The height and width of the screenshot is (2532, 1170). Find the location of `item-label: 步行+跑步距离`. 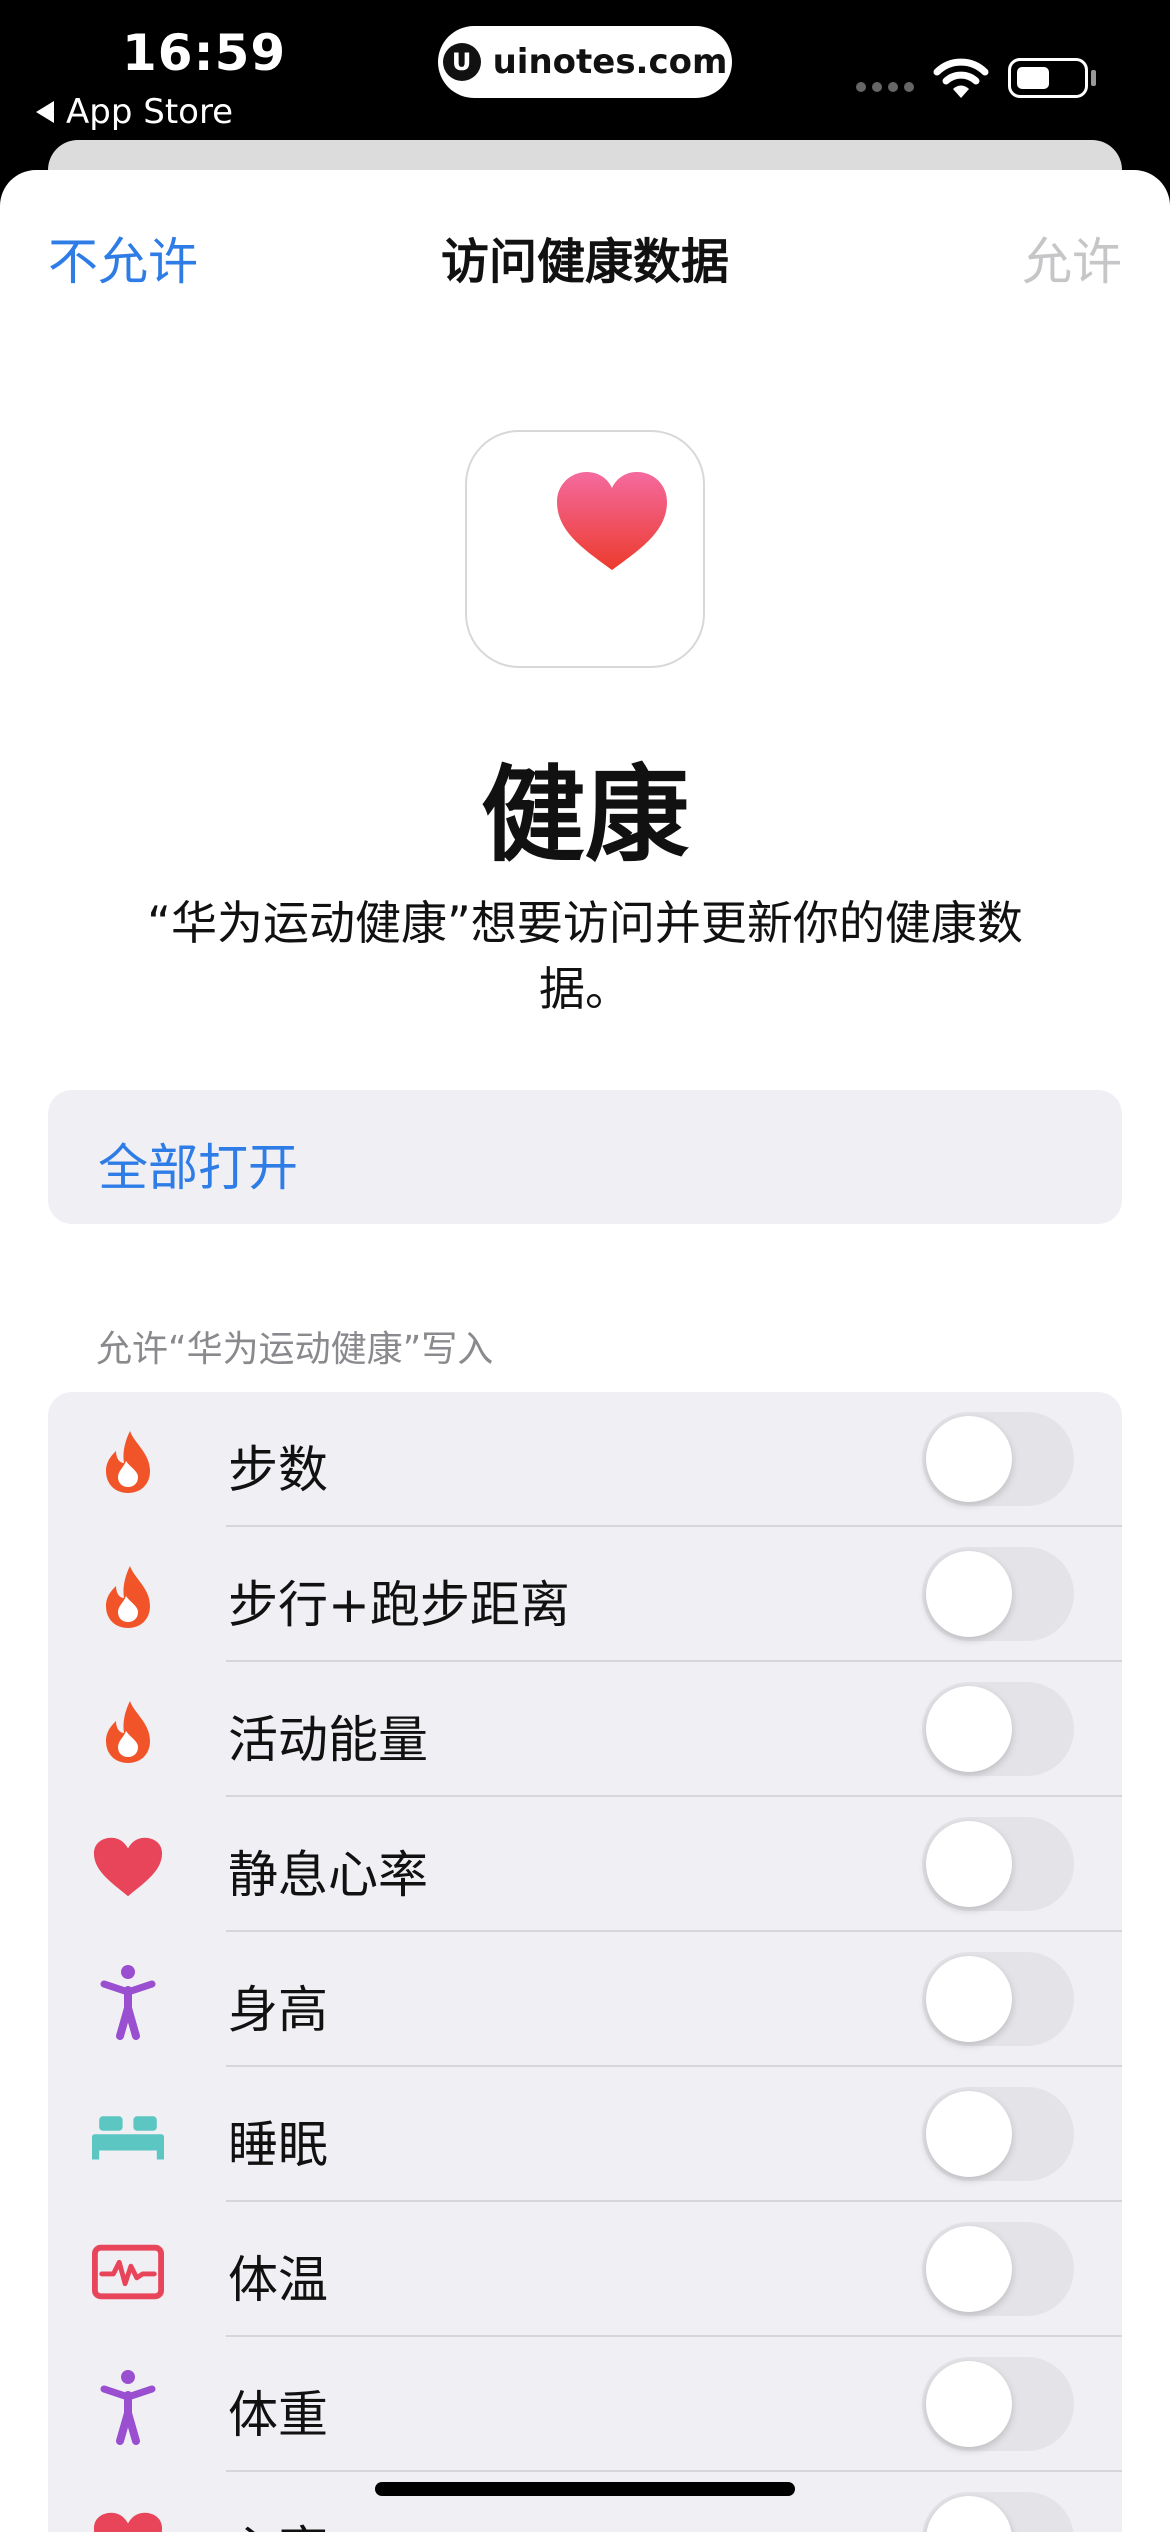

item-label: 步行+跑步距离 is located at coordinates (399, 1605).